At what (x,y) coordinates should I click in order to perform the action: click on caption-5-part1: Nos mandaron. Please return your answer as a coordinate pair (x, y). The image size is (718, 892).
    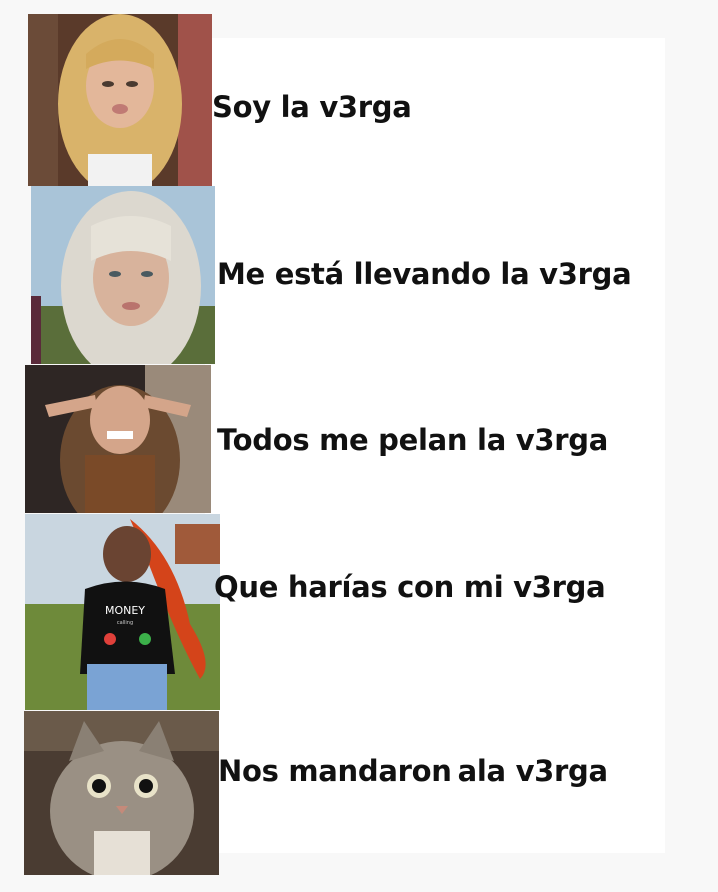
    Looking at the image, I should click on (335, 771).